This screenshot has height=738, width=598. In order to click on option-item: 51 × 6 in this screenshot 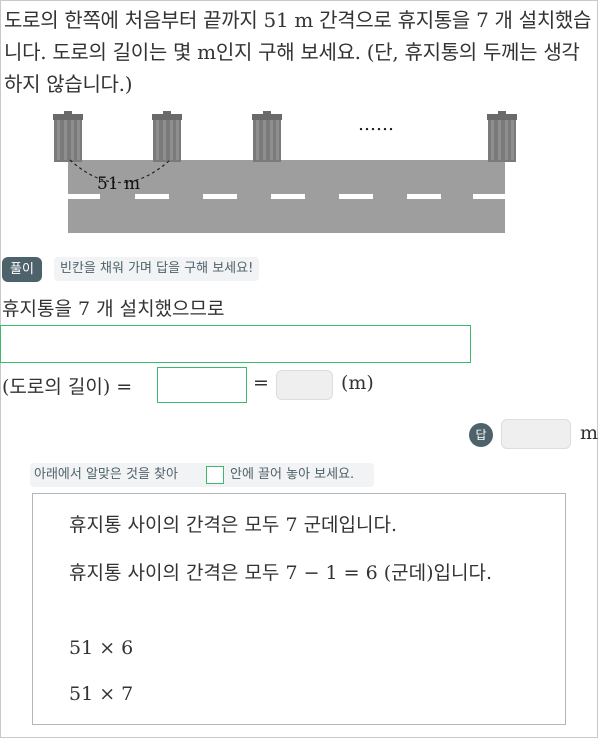, I will do `click(101, 648)`.